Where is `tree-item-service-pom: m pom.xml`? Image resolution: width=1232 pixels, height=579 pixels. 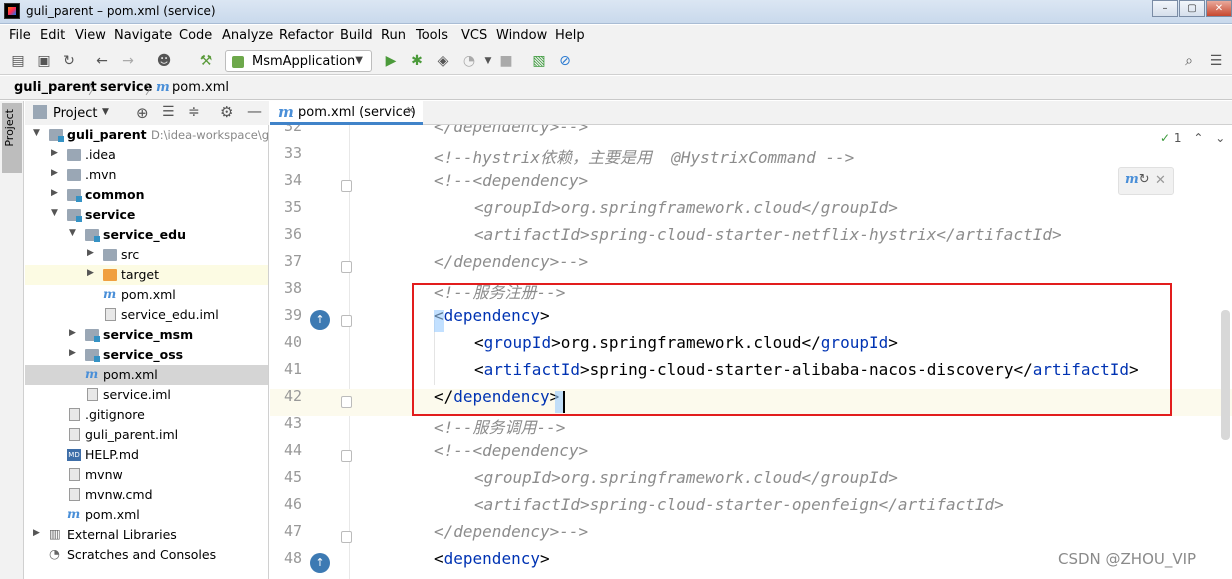 tree-item-service-pom: m pom.xml is located at coordinates (146, 375).